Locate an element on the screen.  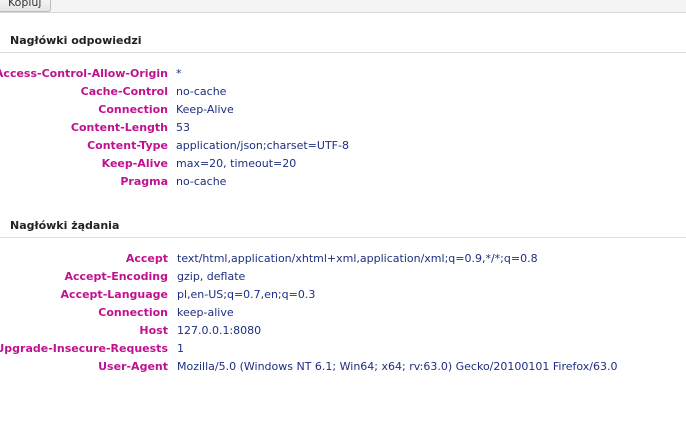
request-header-row: Accept-Encoding gzip, deflate is located at coordinates (343, 279).